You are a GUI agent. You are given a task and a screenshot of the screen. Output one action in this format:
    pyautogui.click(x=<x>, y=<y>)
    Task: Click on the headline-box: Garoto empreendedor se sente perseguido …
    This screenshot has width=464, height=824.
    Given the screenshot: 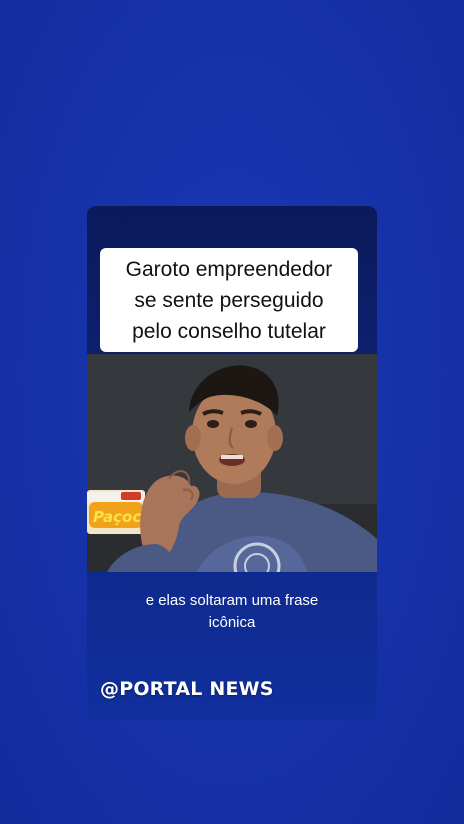 What is the action you would take?
    pyautogui.click(x=229, y=300)
    